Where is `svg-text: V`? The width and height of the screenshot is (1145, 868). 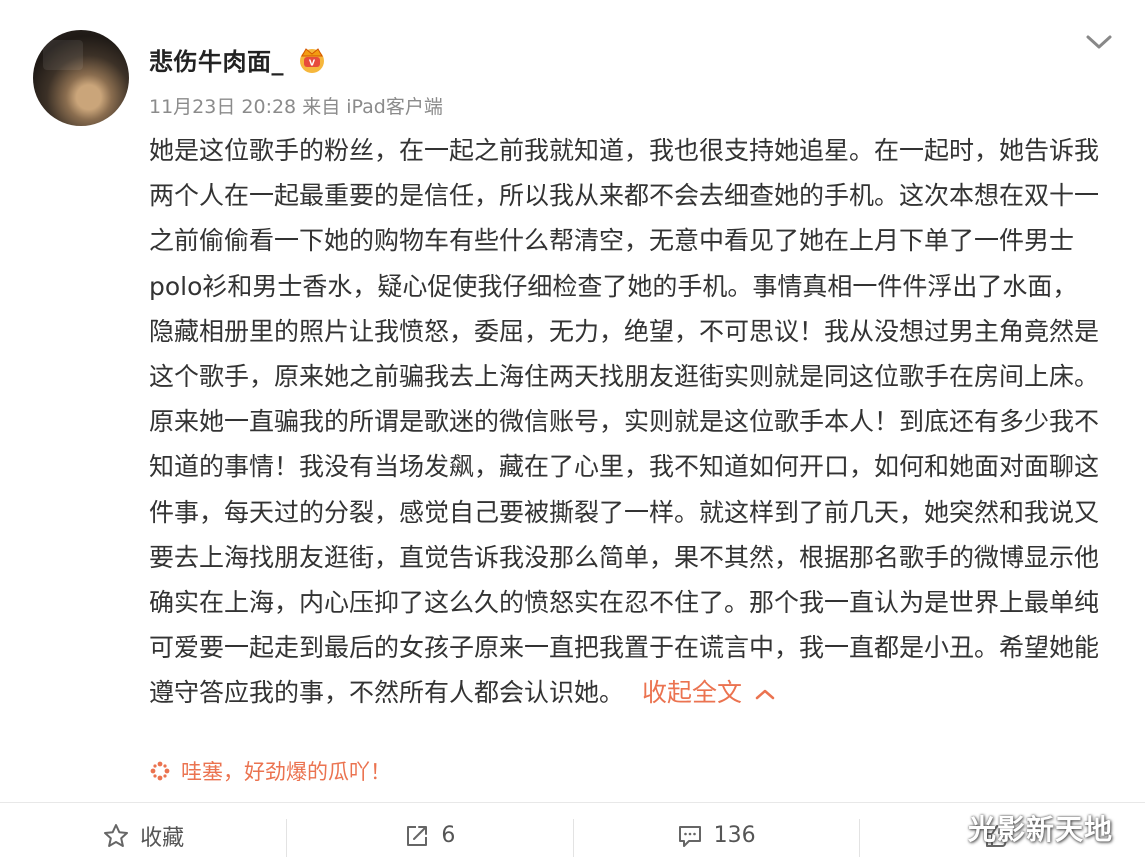 svg-text: V is located at coordinates (312, 63).